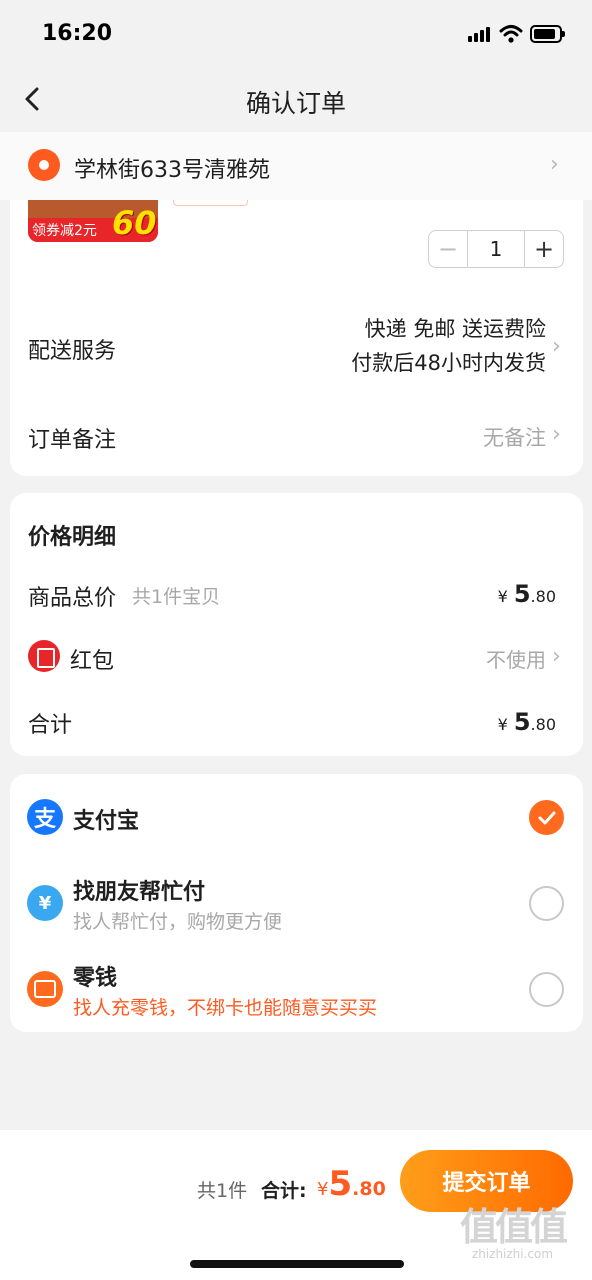  I want to click on sum-label: 合计:, so click(284, 1191).